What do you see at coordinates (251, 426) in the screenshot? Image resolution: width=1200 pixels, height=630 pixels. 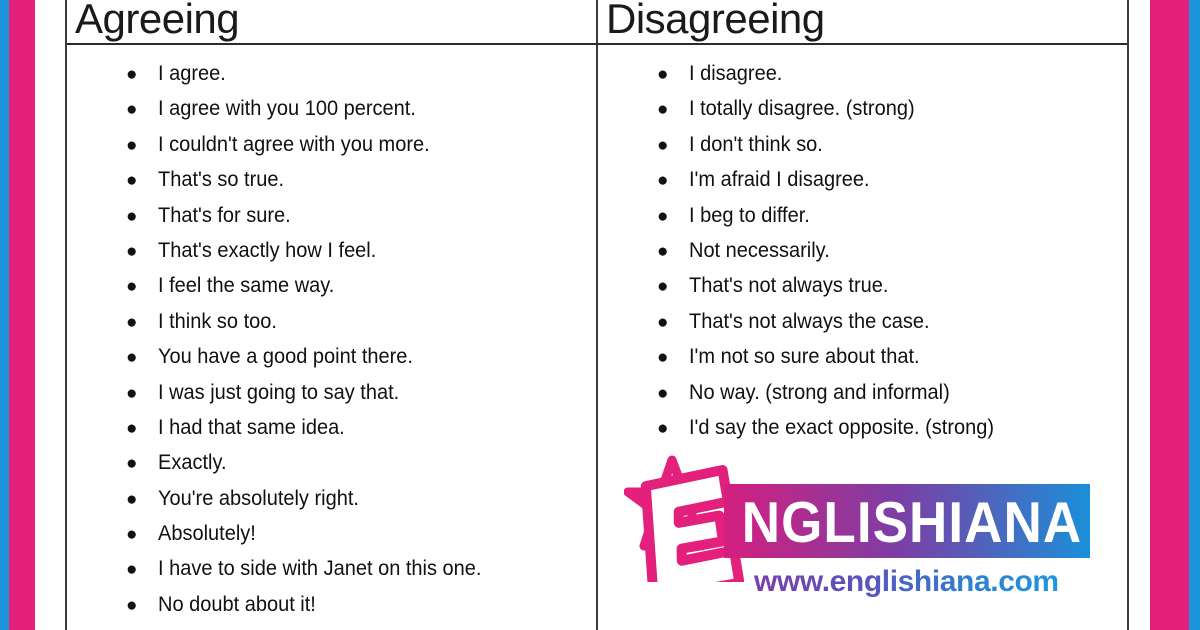 I see `list-item-text: I had that same idea.` at bounding box center [251, 426].